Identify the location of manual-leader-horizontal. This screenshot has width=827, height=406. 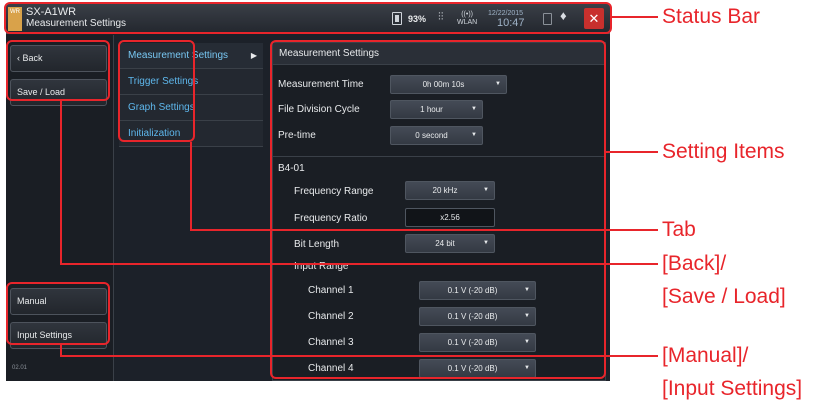
(359, 356).